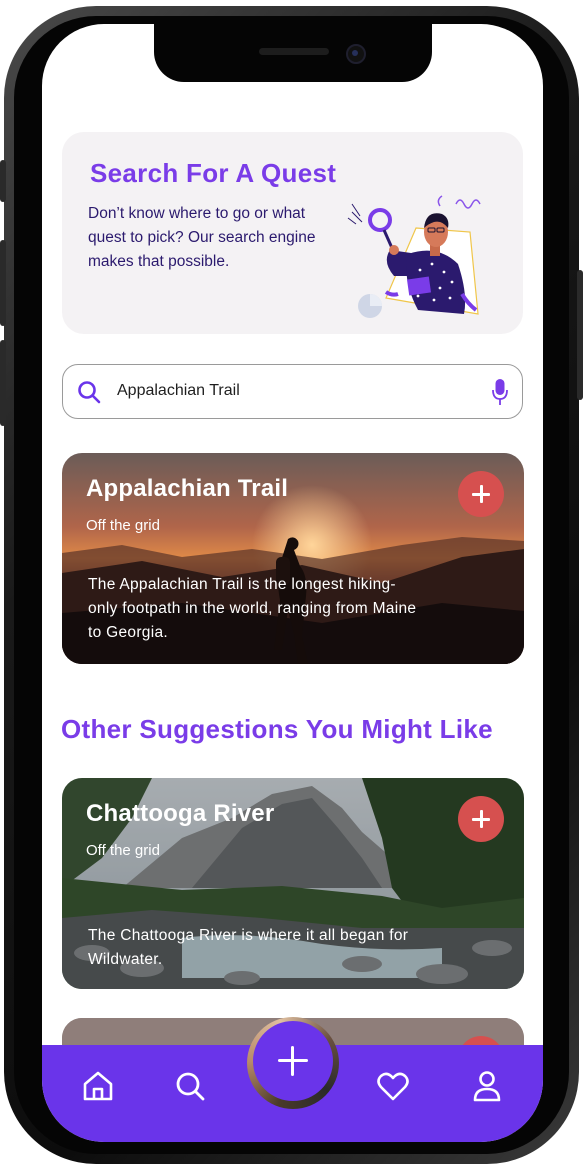 The width and height of the screenshot is (583, 1170). What do you see at coordinates (3, 283) in the screenshot?
I see `volume-up-button` at bounding box center [3, 283].